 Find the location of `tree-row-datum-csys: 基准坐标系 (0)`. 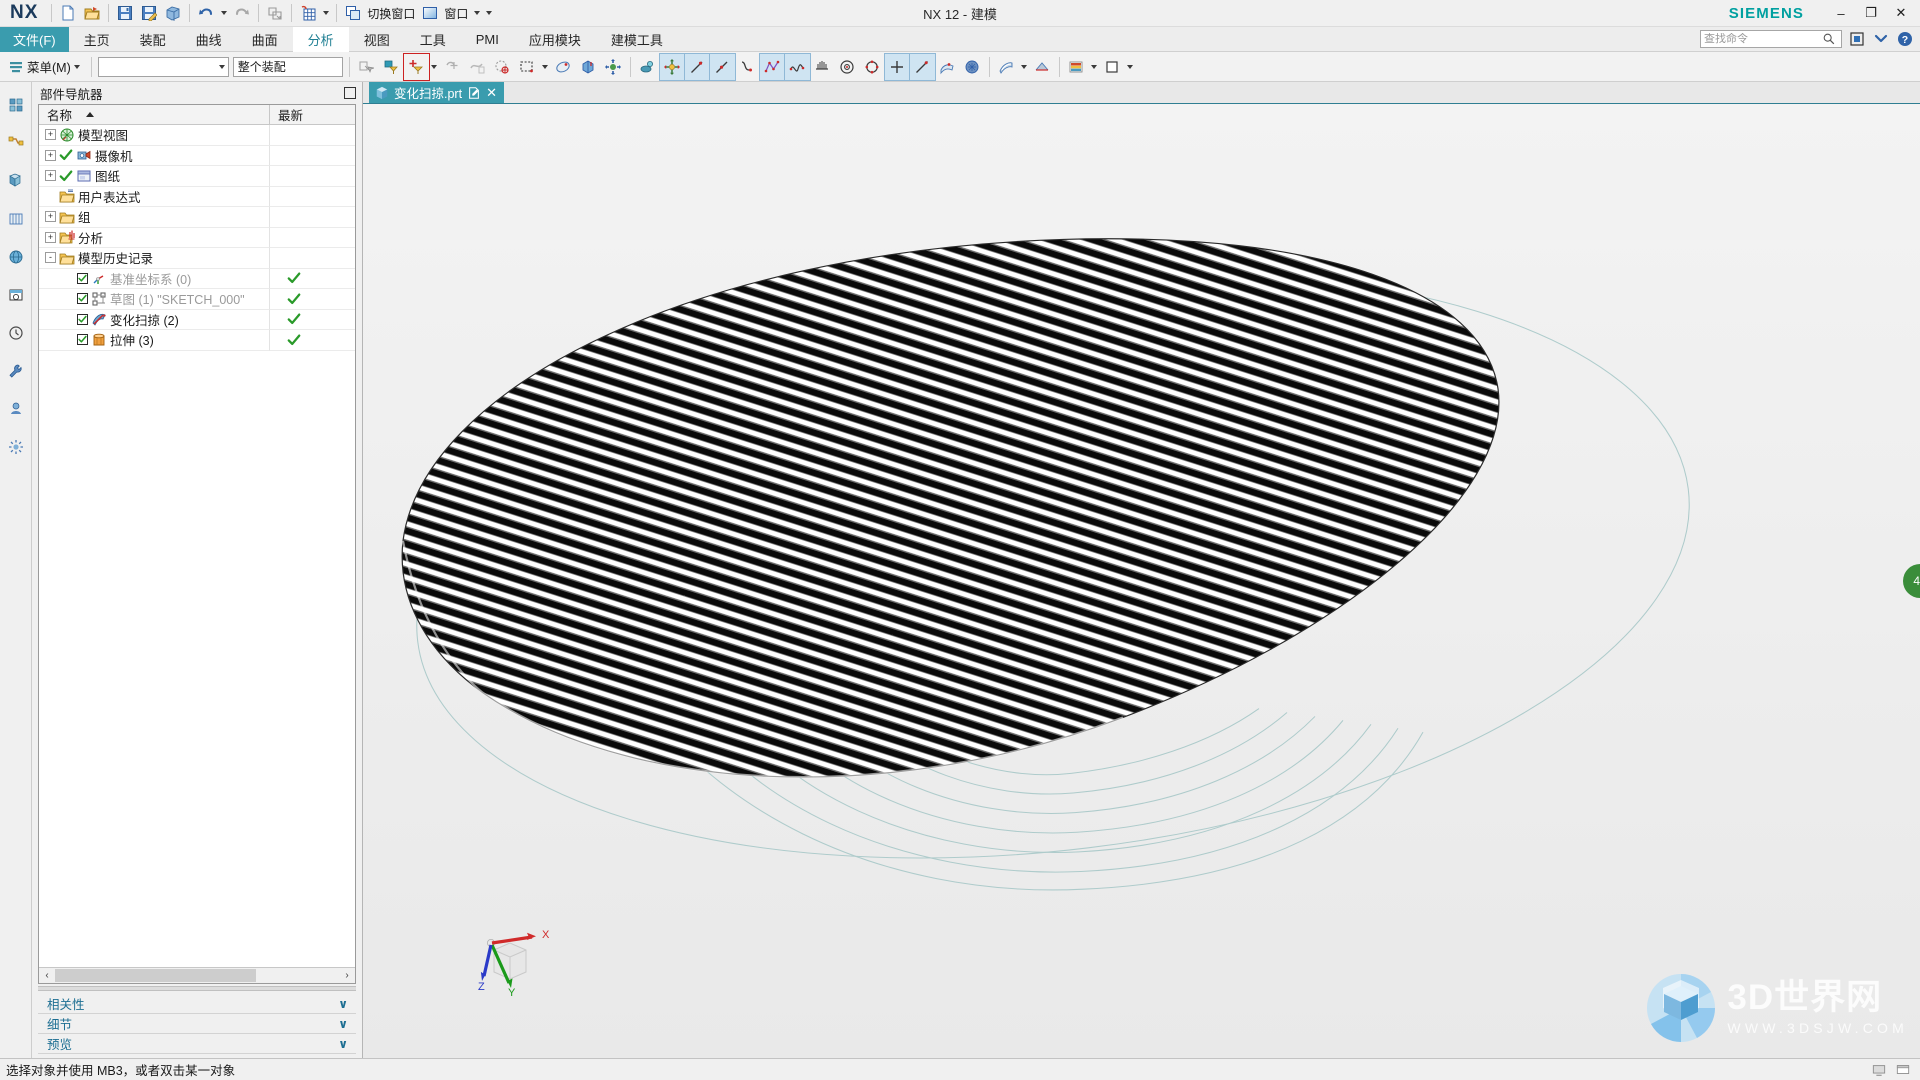

tree-row-datum-csys: 基准坐标系 (0) is located at coordinates (197, 278).